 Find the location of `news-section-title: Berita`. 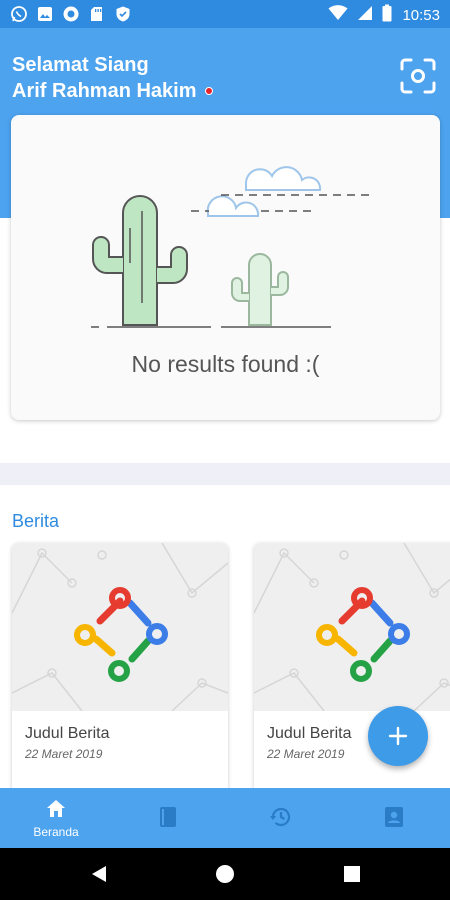

news-section-title: Berita is located at coordinates (36, 521).